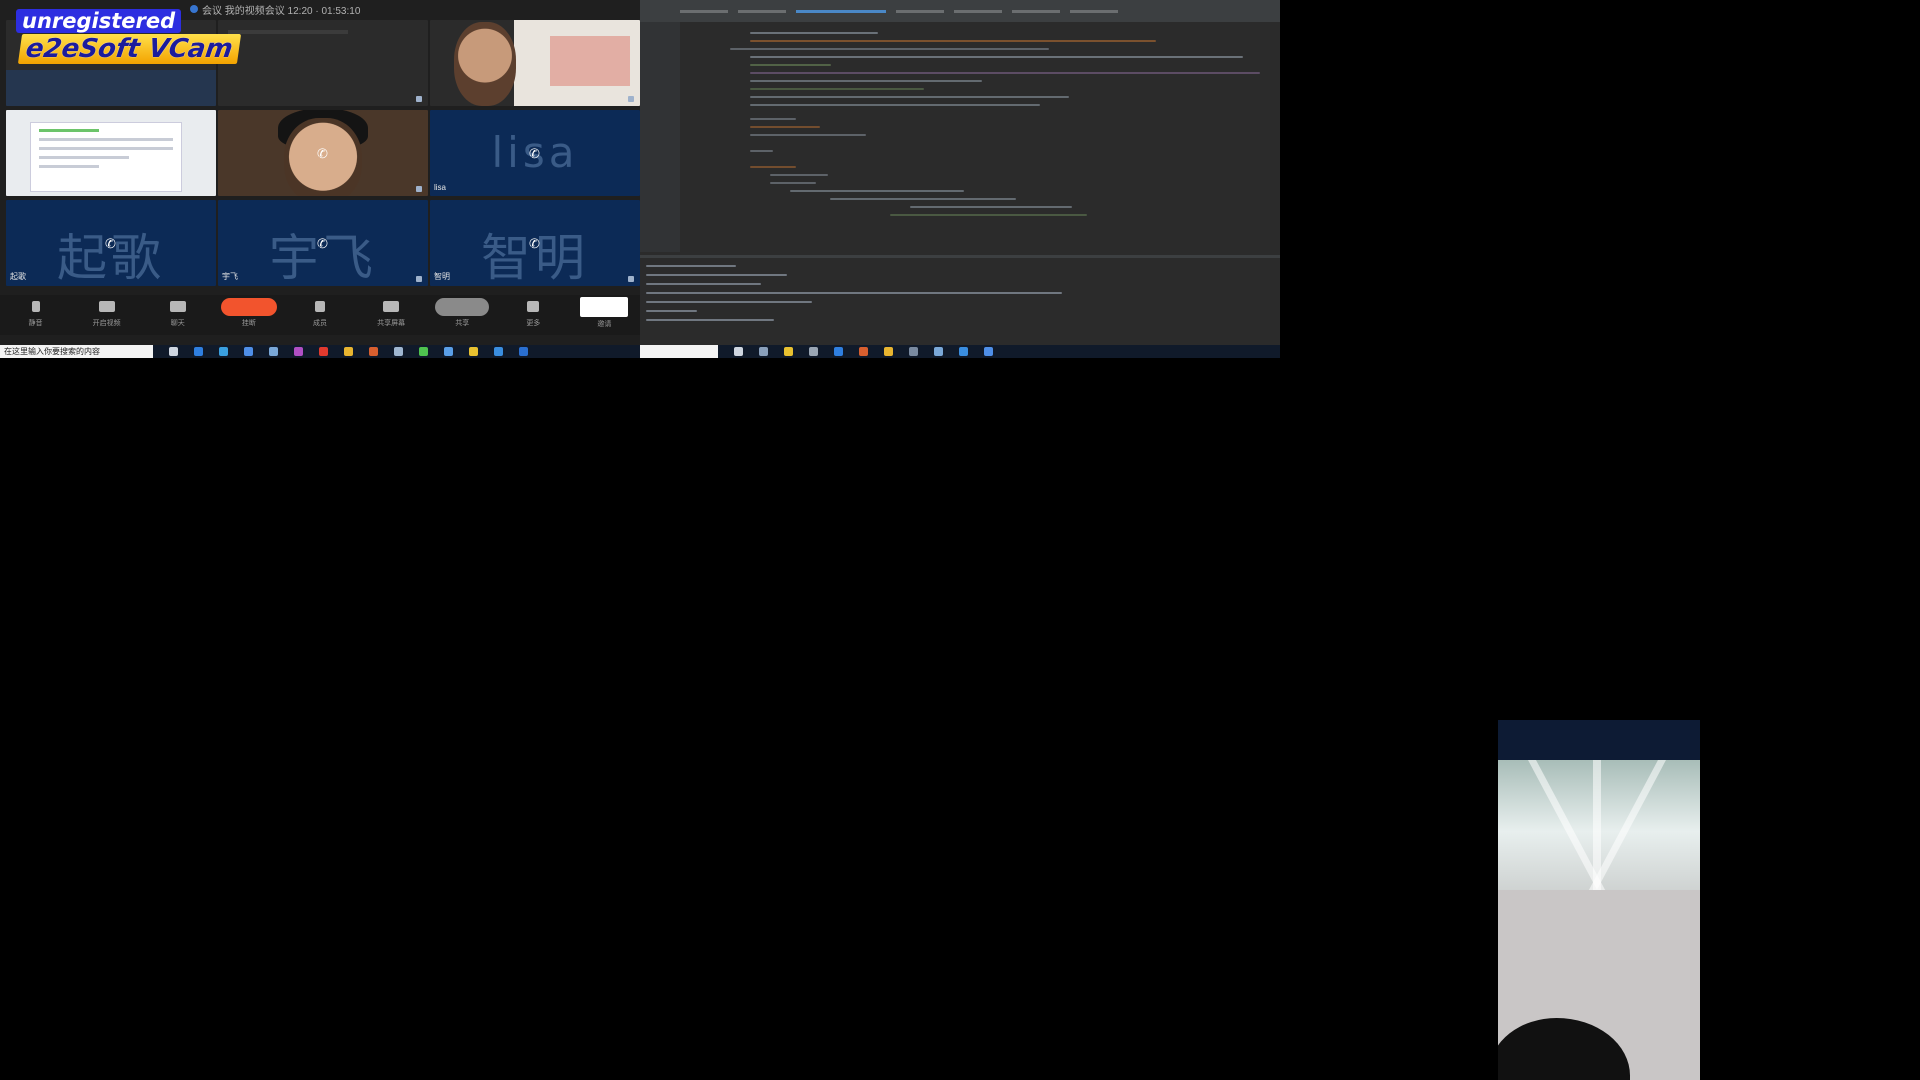 This screenshot has width=1920, height=1080. What do you see at coordinates (440, 187) in the screenshot?
I see `tile-6-name: lisa` at bounding box center [440, 187].